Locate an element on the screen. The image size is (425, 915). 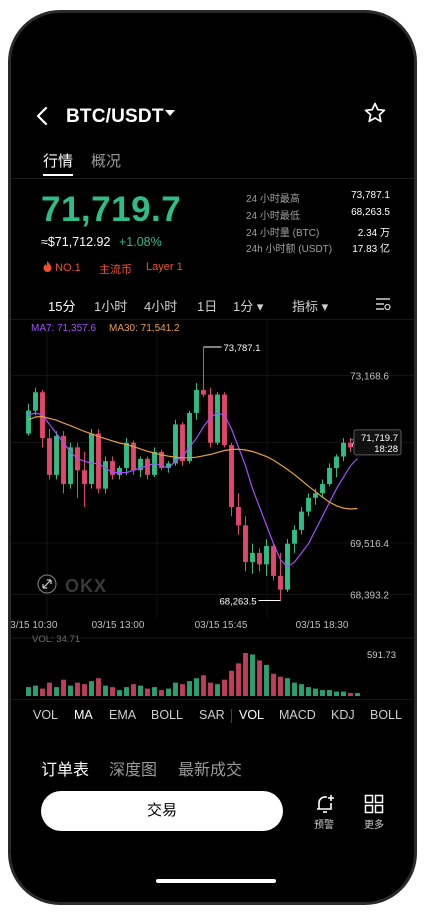
ma30-legend: MA30: 71,541.2 is located at coordinates (144, 328).